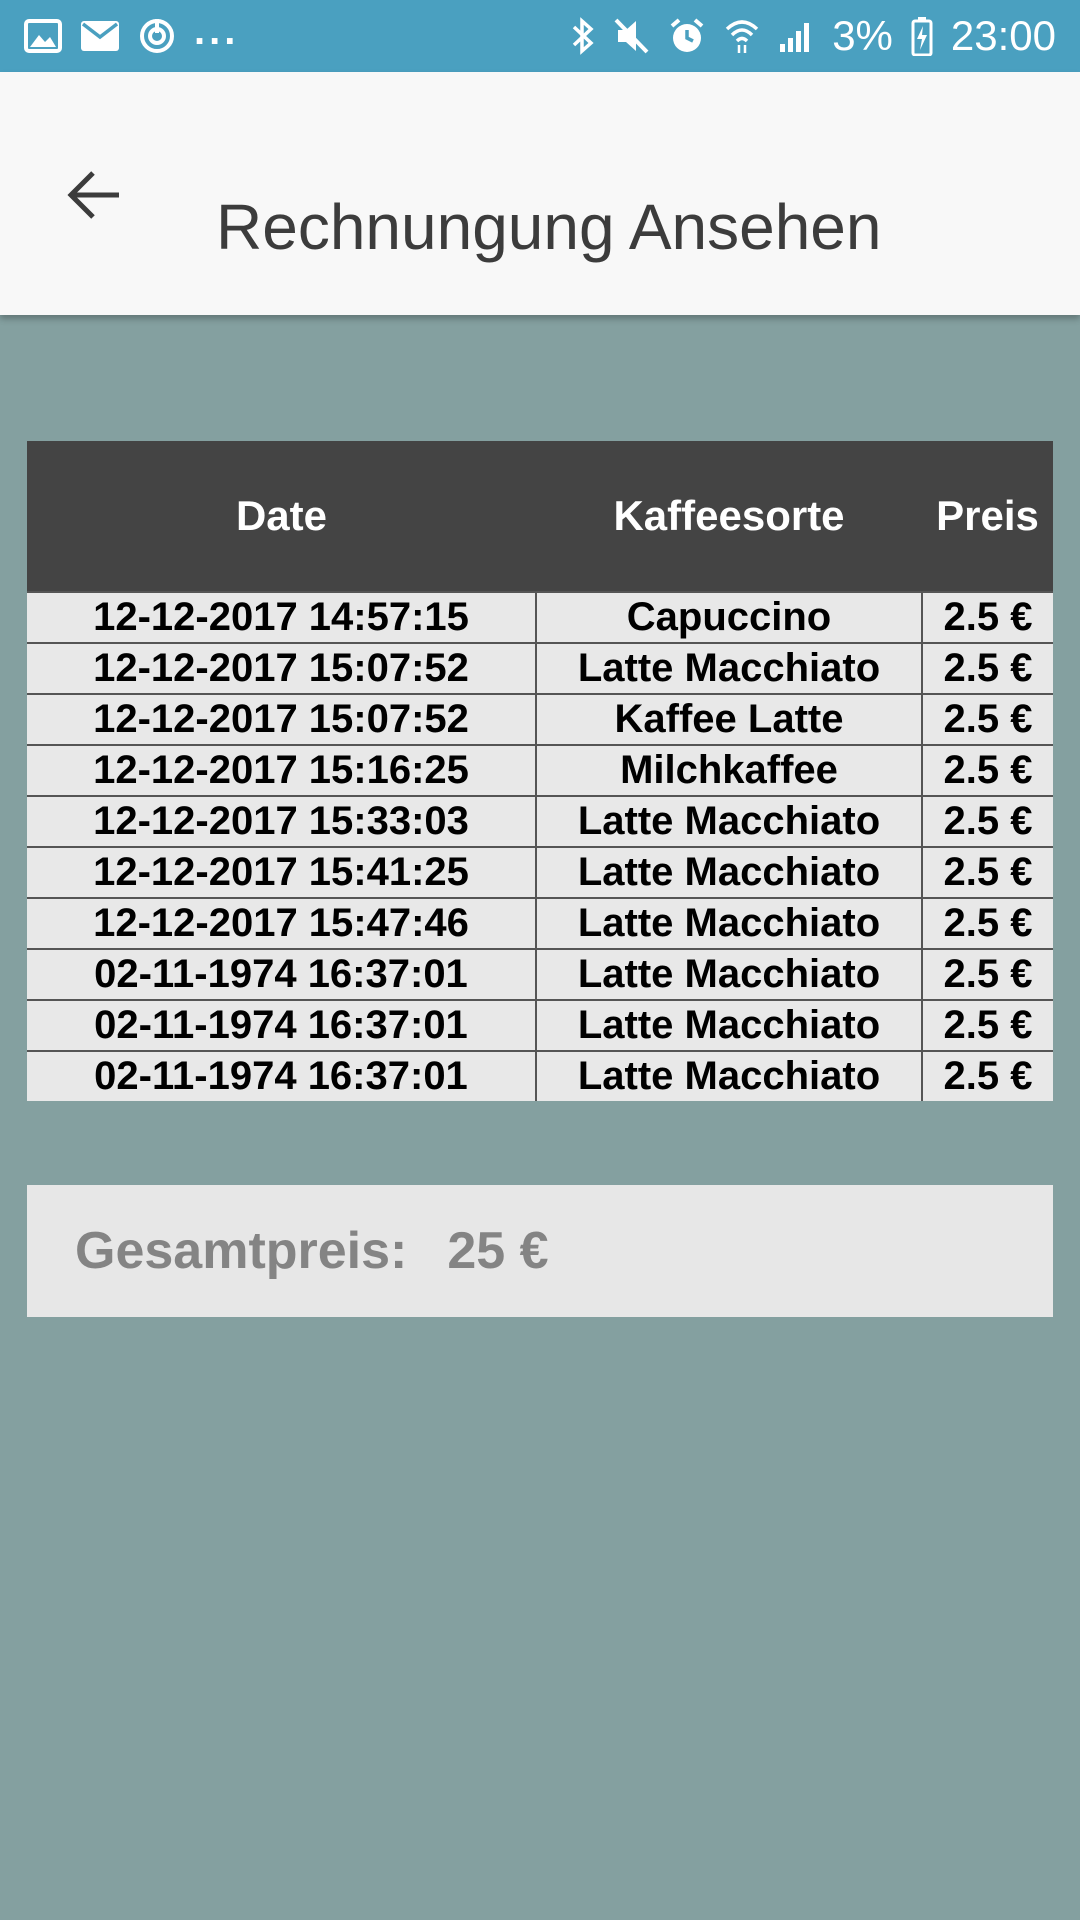 This screenshot has width=1080, height=1920. I want to click on column-header-date: Date, so click(281, 516).